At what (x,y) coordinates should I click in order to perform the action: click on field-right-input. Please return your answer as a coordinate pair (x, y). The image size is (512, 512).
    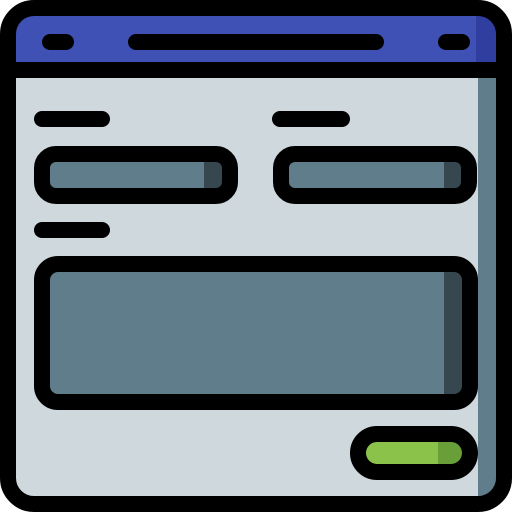
    Looking at the image, I should click on (375, 175).